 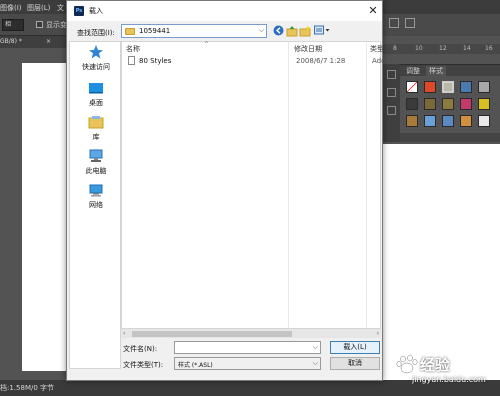 What do you see at coordinates (143, 365) in the screenshot?
I see `file-type-label: 文件类型(T):` at bounding box center [143, 365].